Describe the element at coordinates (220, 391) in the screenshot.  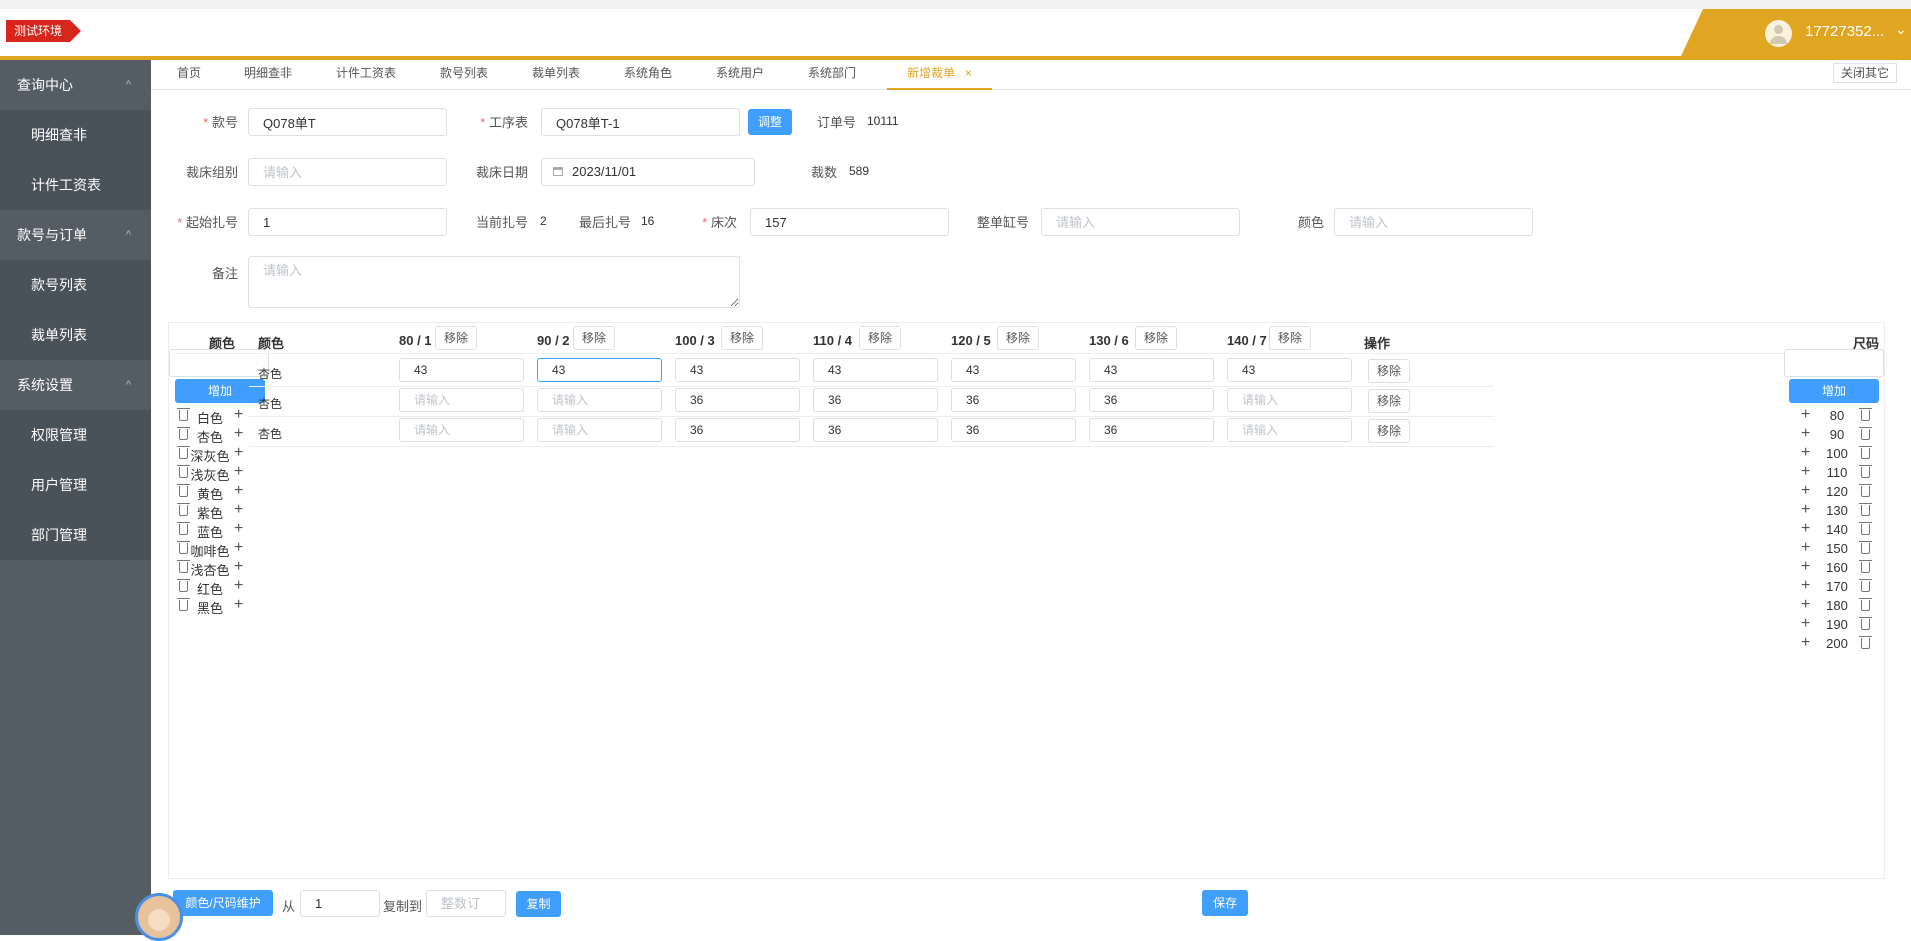
I see `add-color-button: 增加` at that location.